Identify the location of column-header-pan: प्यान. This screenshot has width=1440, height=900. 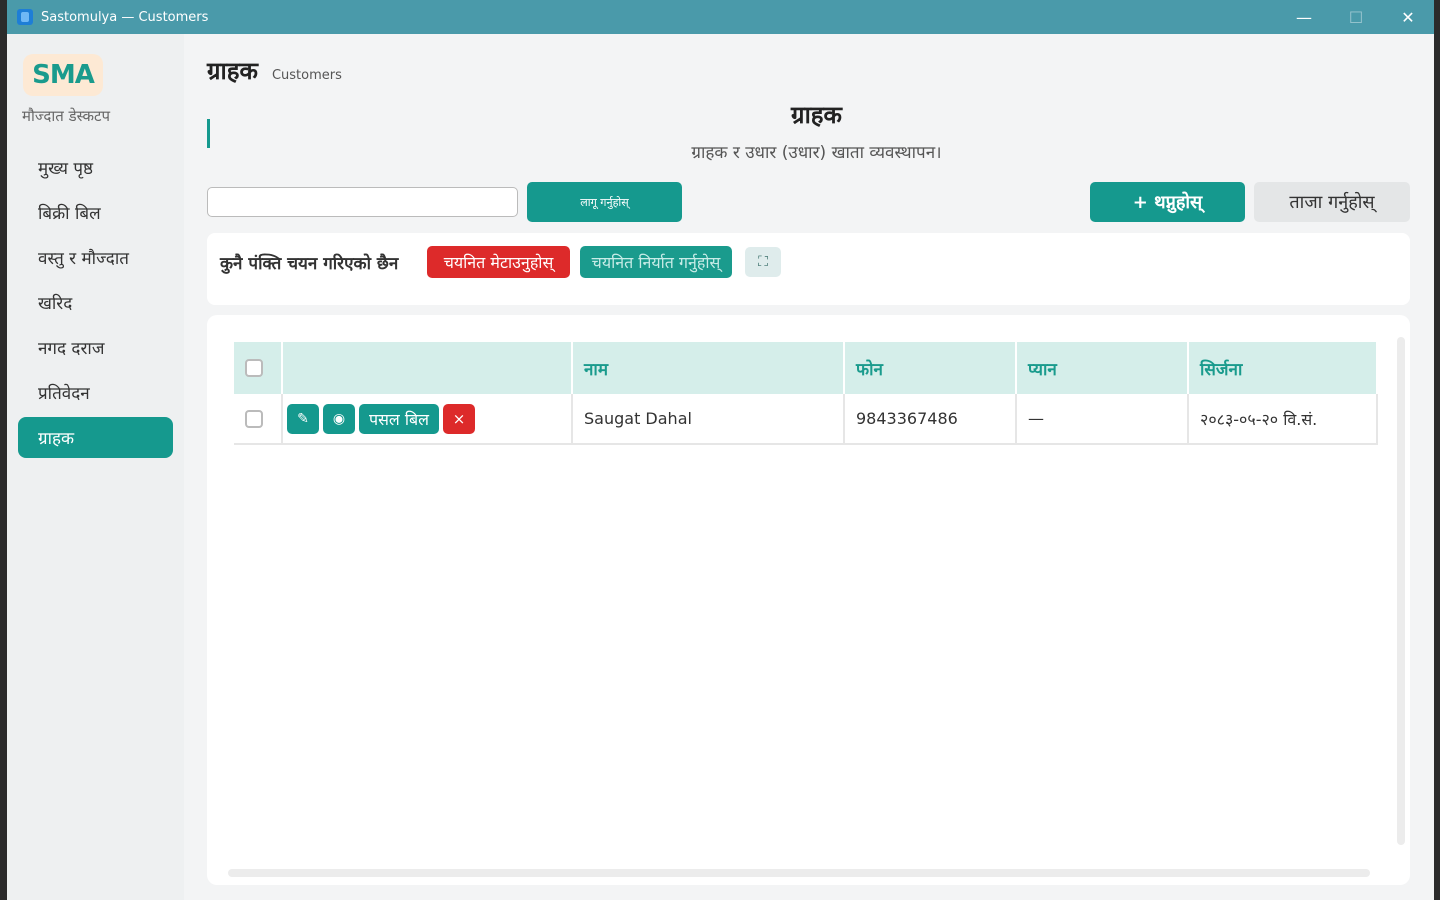
(1102, 368).